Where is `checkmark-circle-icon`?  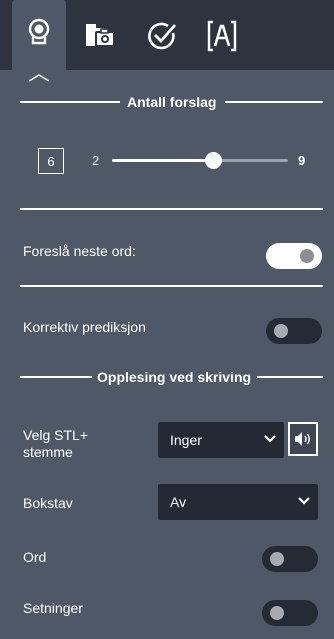 checkmark-circle-icon is located at coordinates (162, 36).